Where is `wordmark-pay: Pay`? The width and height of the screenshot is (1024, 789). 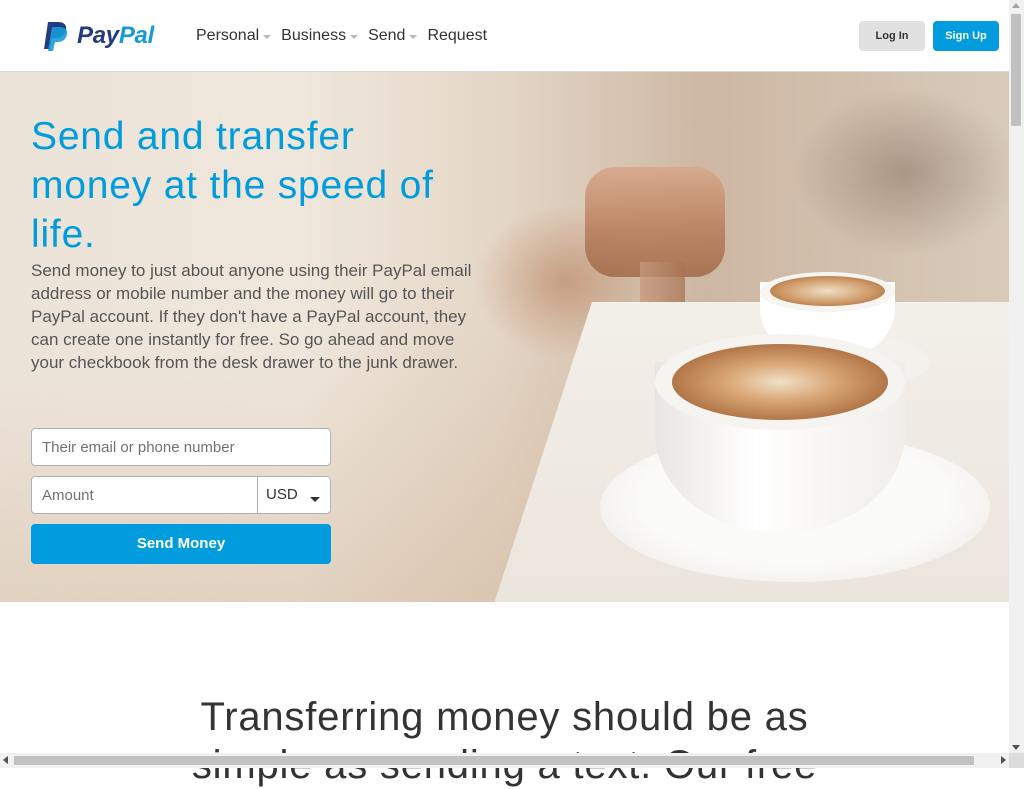
wordmark-pay: Pay is located at coordinates (98, 35).